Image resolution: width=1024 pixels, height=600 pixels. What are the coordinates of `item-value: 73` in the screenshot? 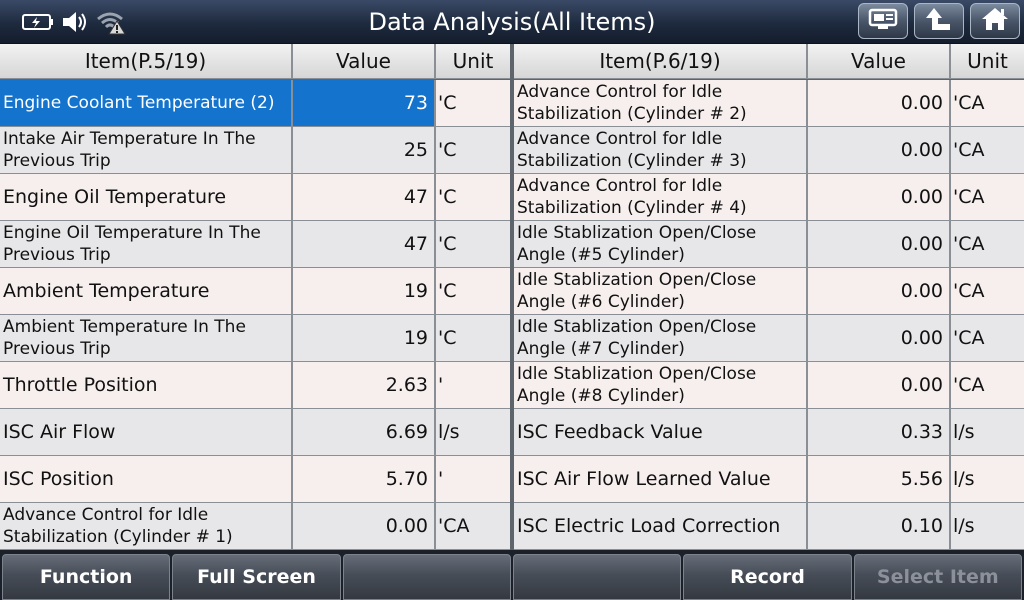 It's located at (364, 103).